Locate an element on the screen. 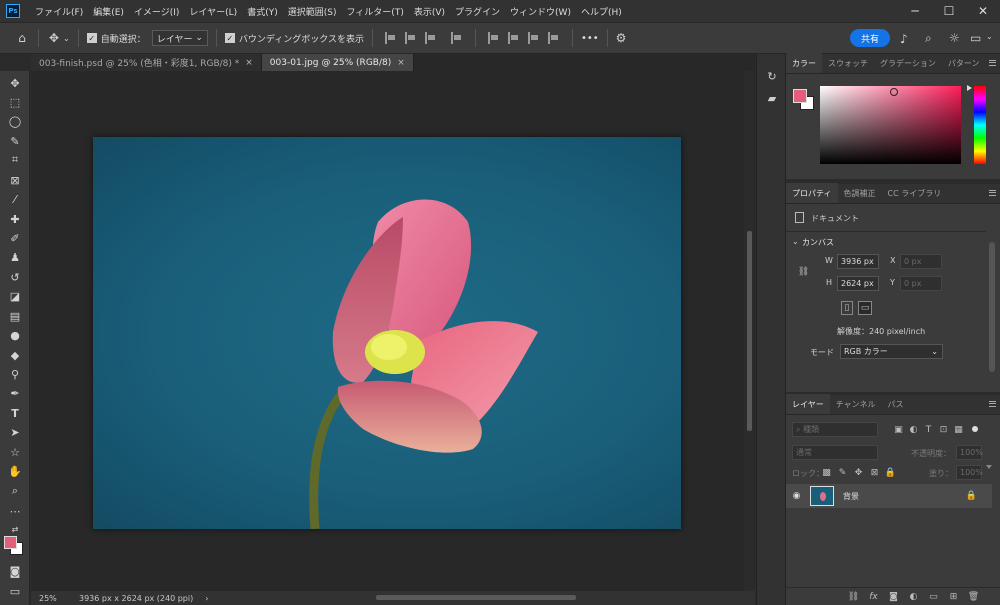 The height and width of the screenshot is (605, 1000). properties-scrollbar is located at coordinates (992, 307).